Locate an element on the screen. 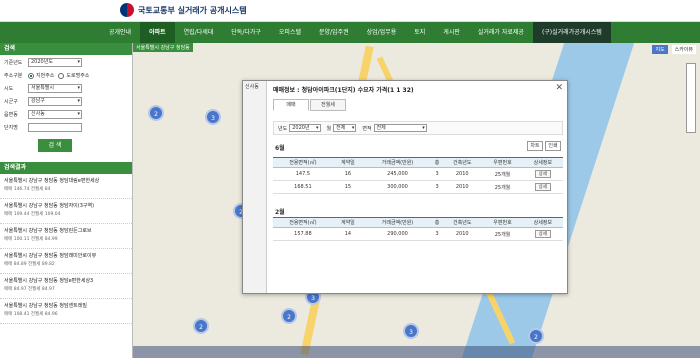 Image resolution: width=700 pixels, height=358 pixels. col-header: 거래금액(만원) is located at coordinates (397, 162).